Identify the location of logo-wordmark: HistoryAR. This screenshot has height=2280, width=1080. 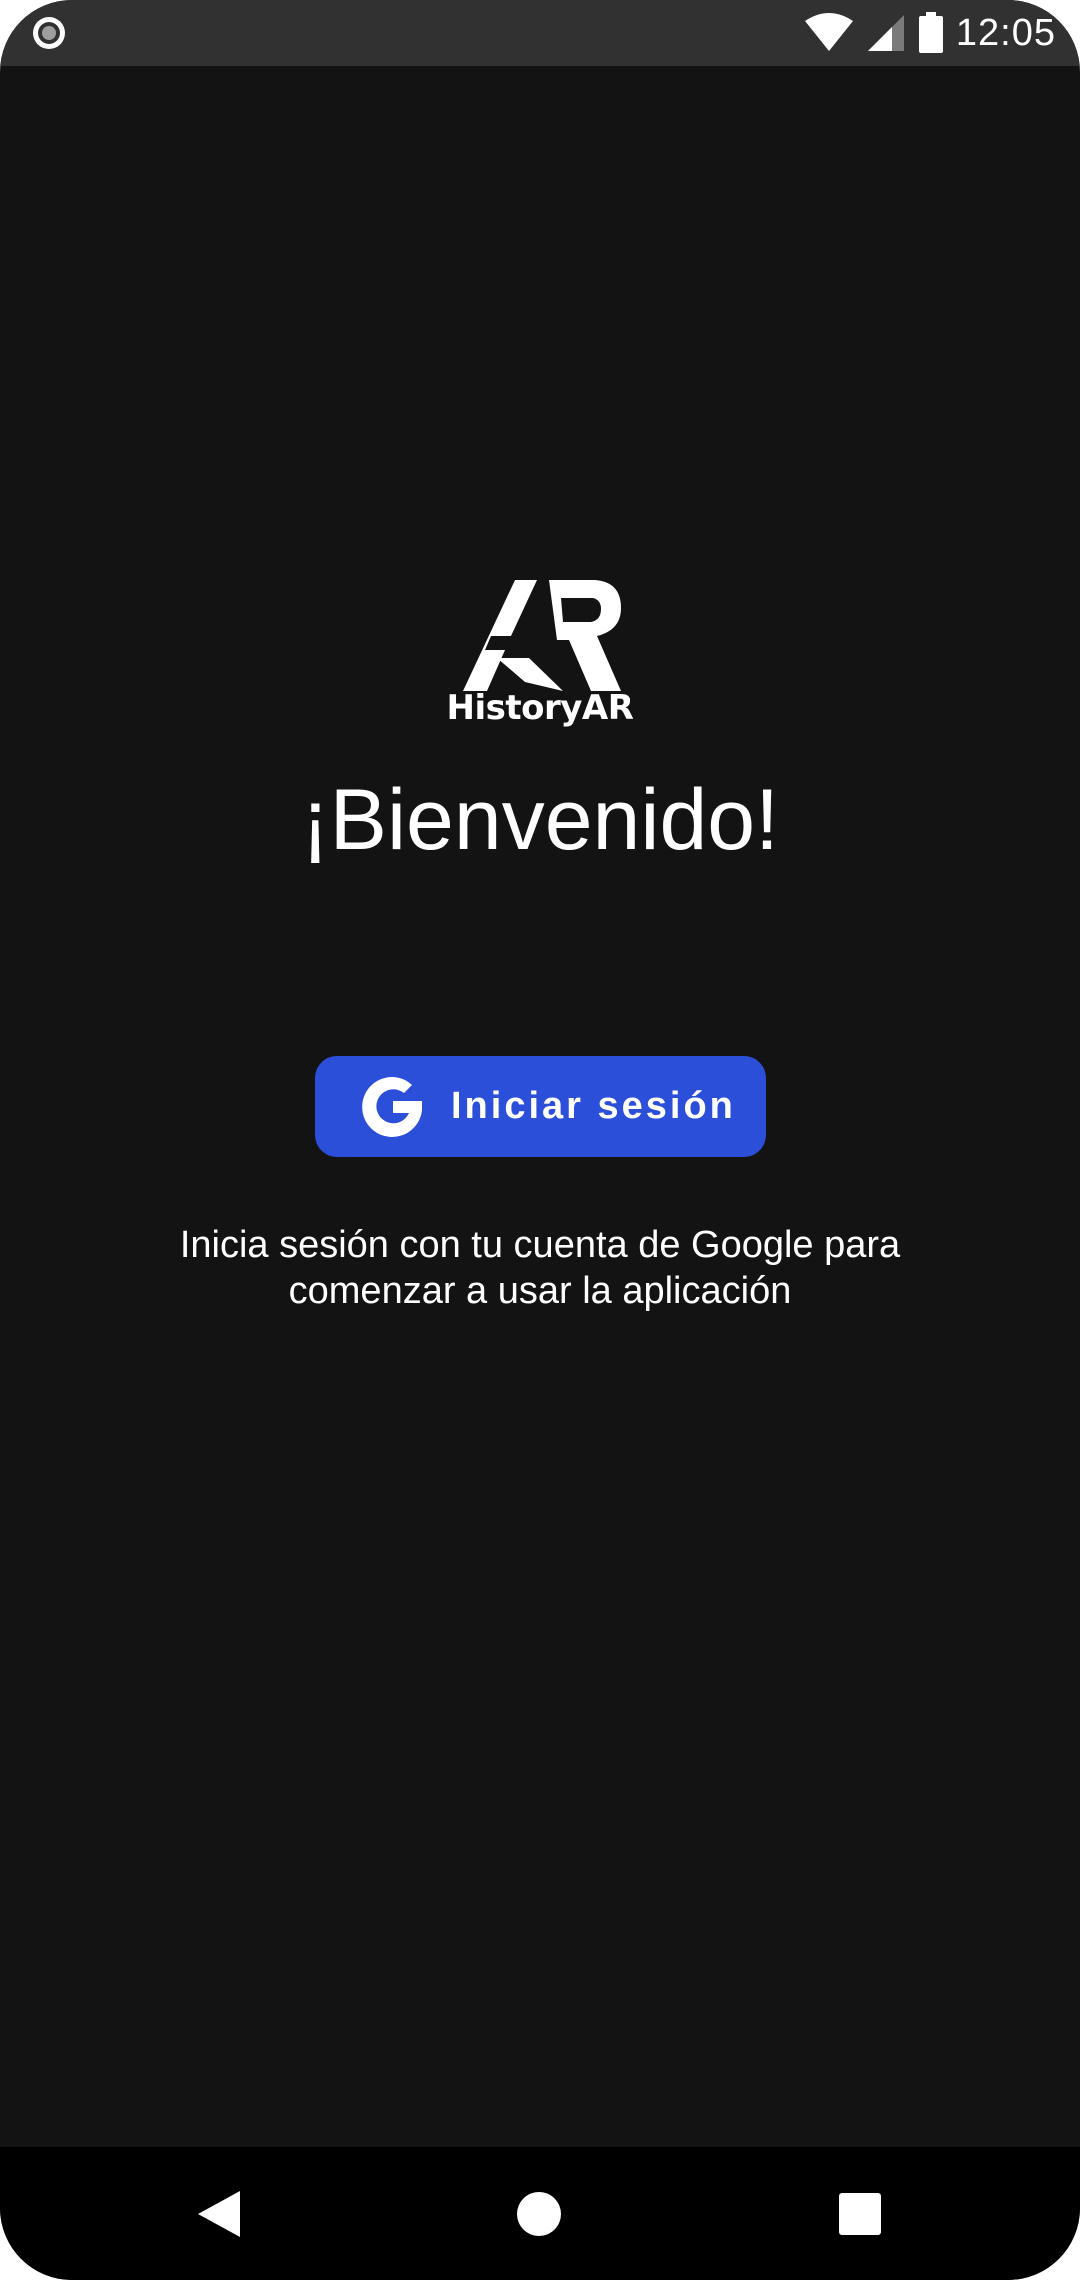
(540, 708).